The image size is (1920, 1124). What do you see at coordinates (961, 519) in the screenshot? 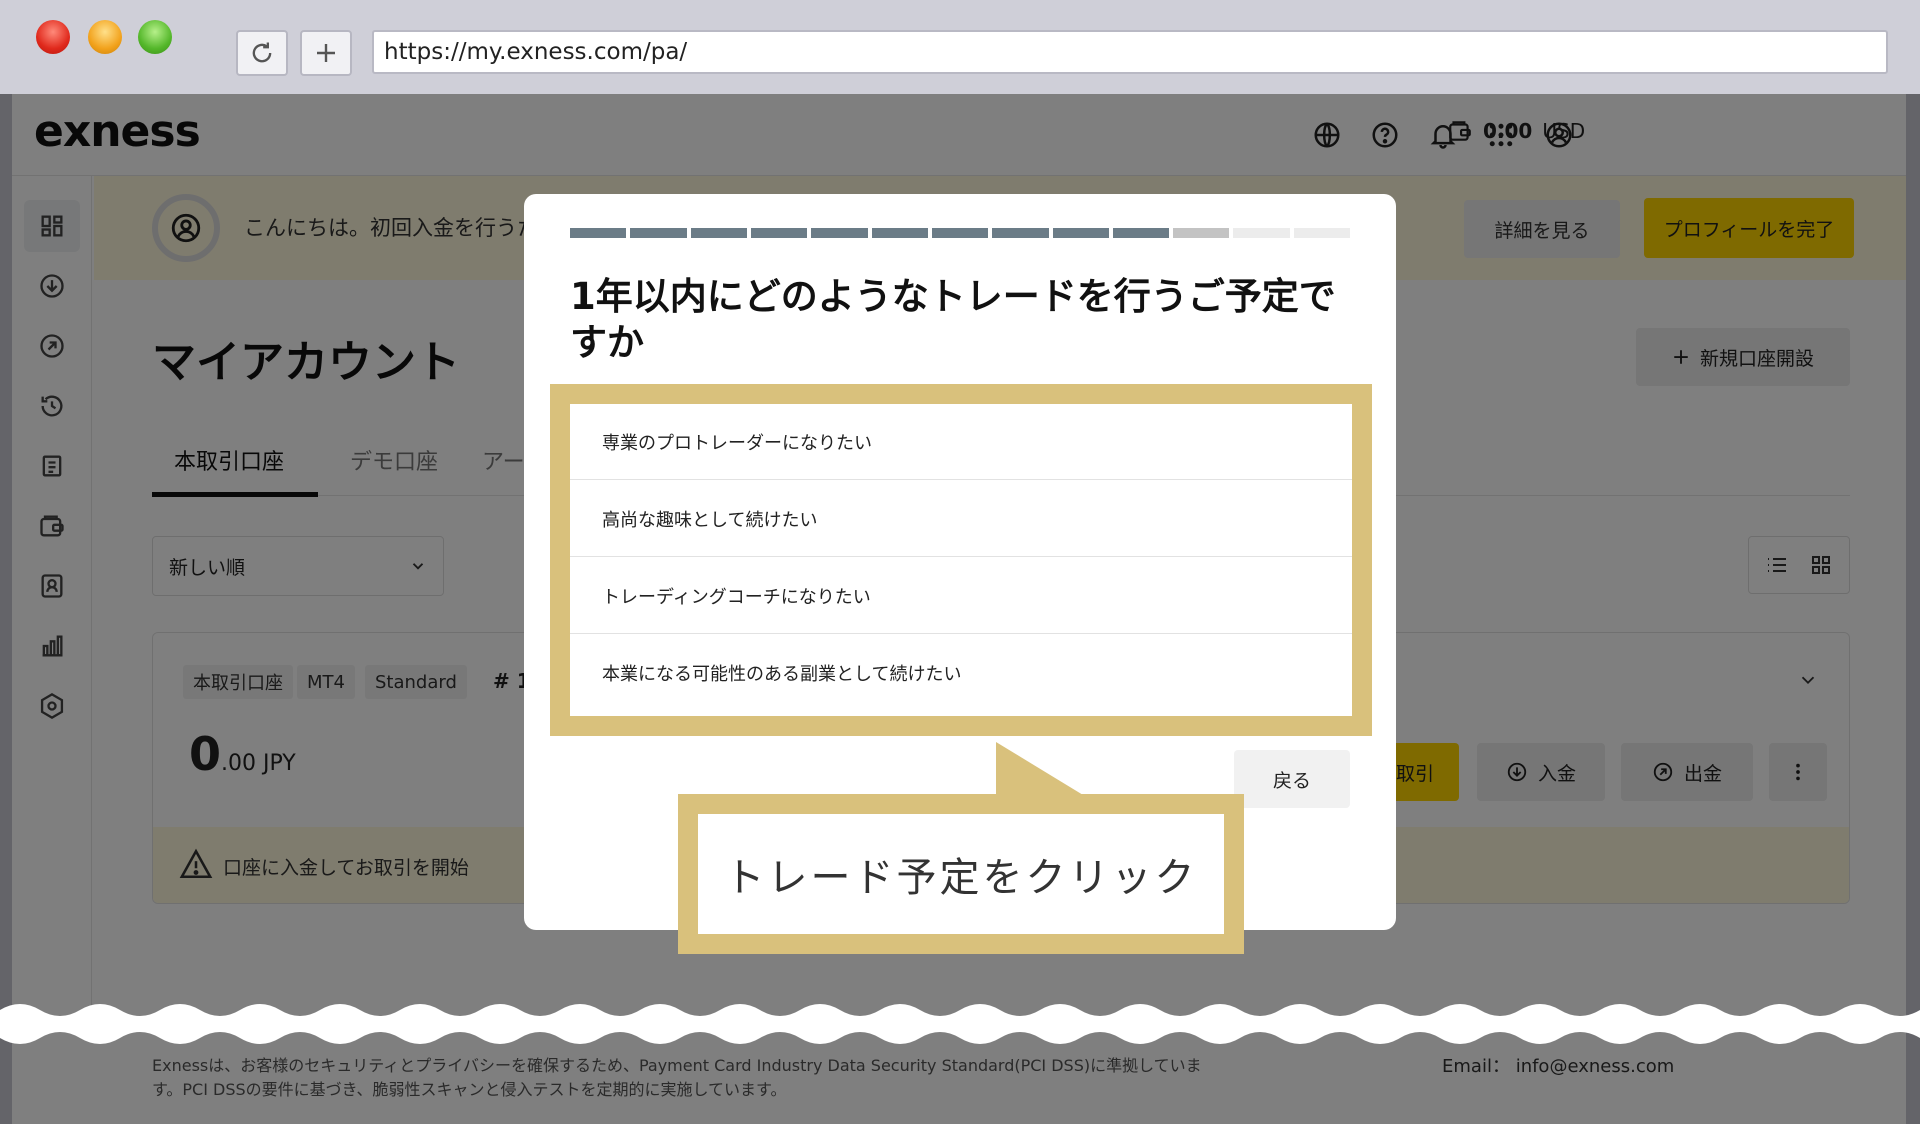
I see `option-hobby: 高尚な趣味として続けたい` at bounding box center [961, 519].